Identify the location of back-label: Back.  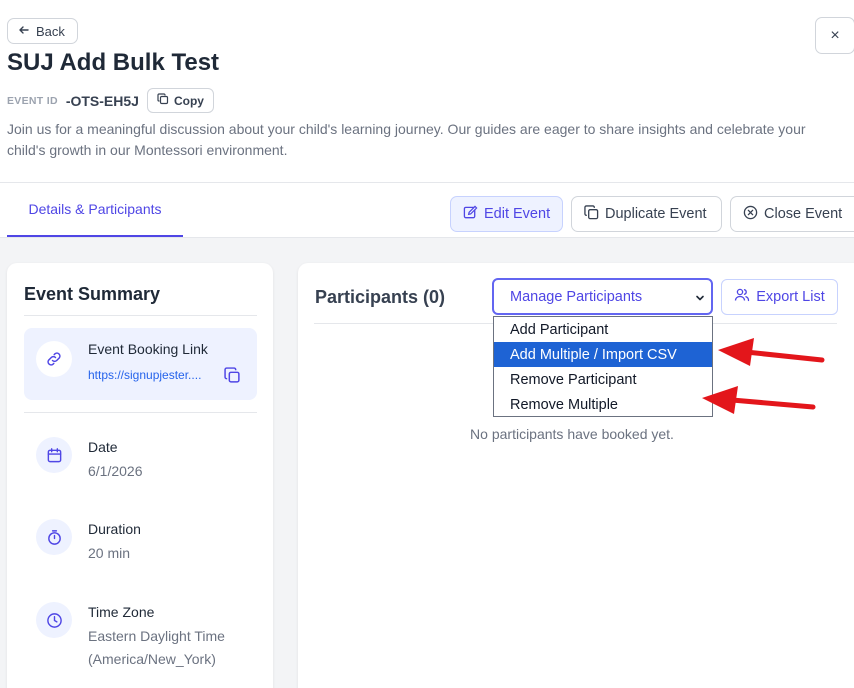
(50, 31).